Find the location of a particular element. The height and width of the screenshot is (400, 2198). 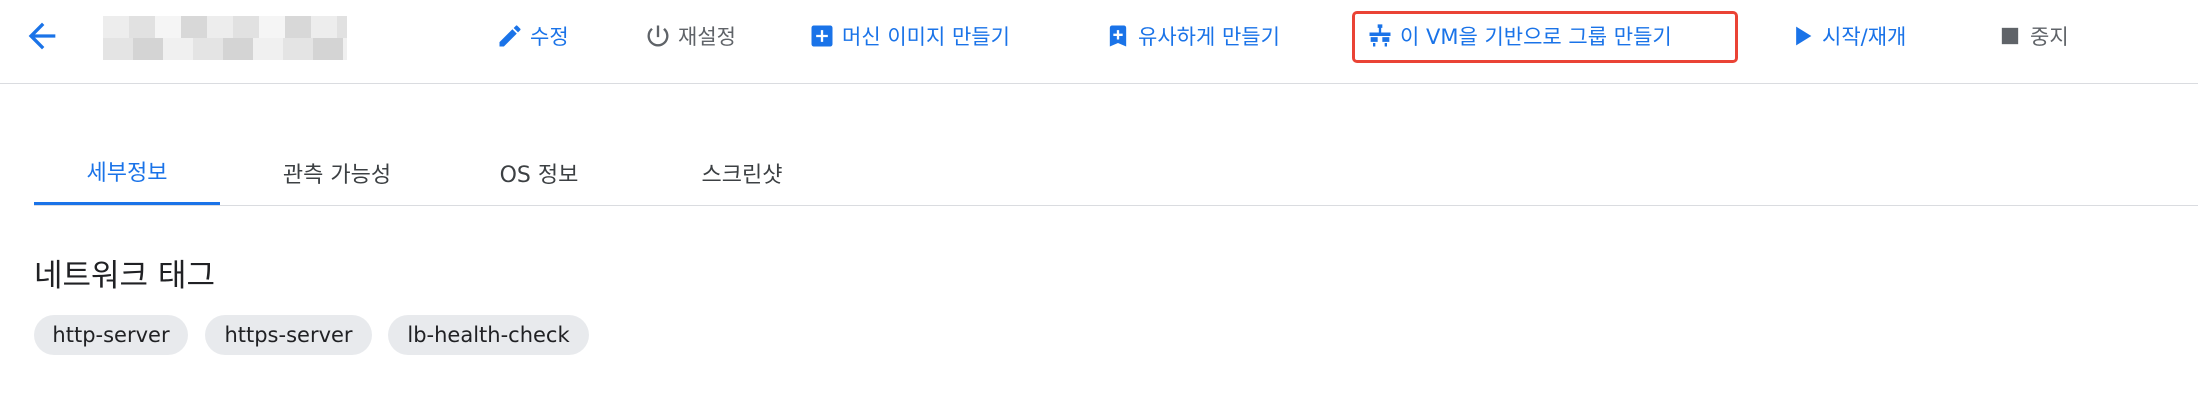

create-group-from-vm-label: 이 VM을 기반으로 그룹 만들기 is located at coordinates (1536, 37).